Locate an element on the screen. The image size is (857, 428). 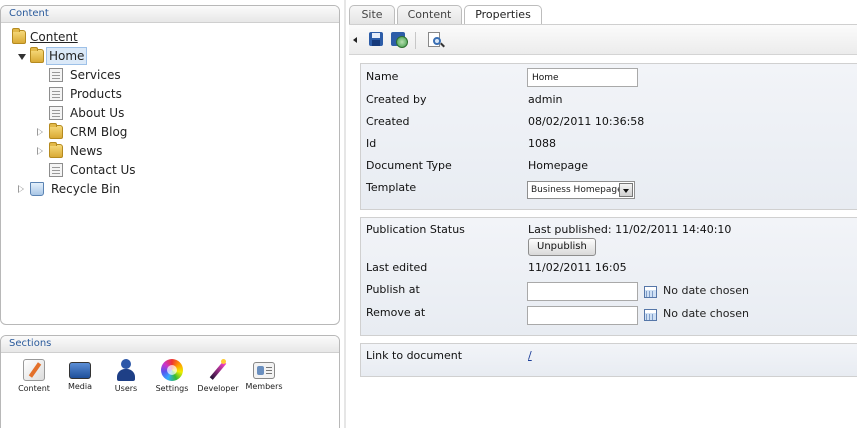
section-media: Media is located at coordinates (80, 375).